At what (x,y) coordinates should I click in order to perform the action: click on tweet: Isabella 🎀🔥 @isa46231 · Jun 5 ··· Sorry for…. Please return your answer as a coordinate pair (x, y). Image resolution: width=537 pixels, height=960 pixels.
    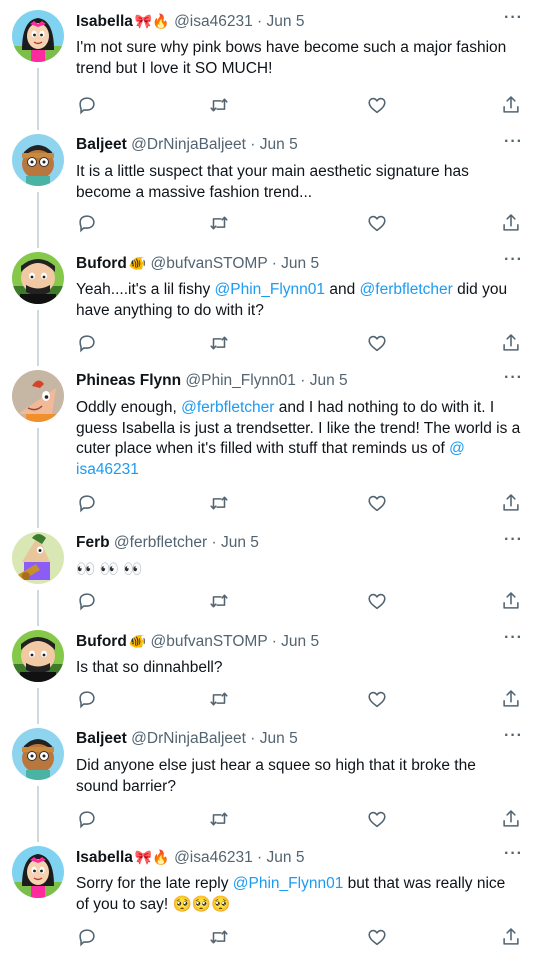
    Looking at the image, I should click on (268, 903).